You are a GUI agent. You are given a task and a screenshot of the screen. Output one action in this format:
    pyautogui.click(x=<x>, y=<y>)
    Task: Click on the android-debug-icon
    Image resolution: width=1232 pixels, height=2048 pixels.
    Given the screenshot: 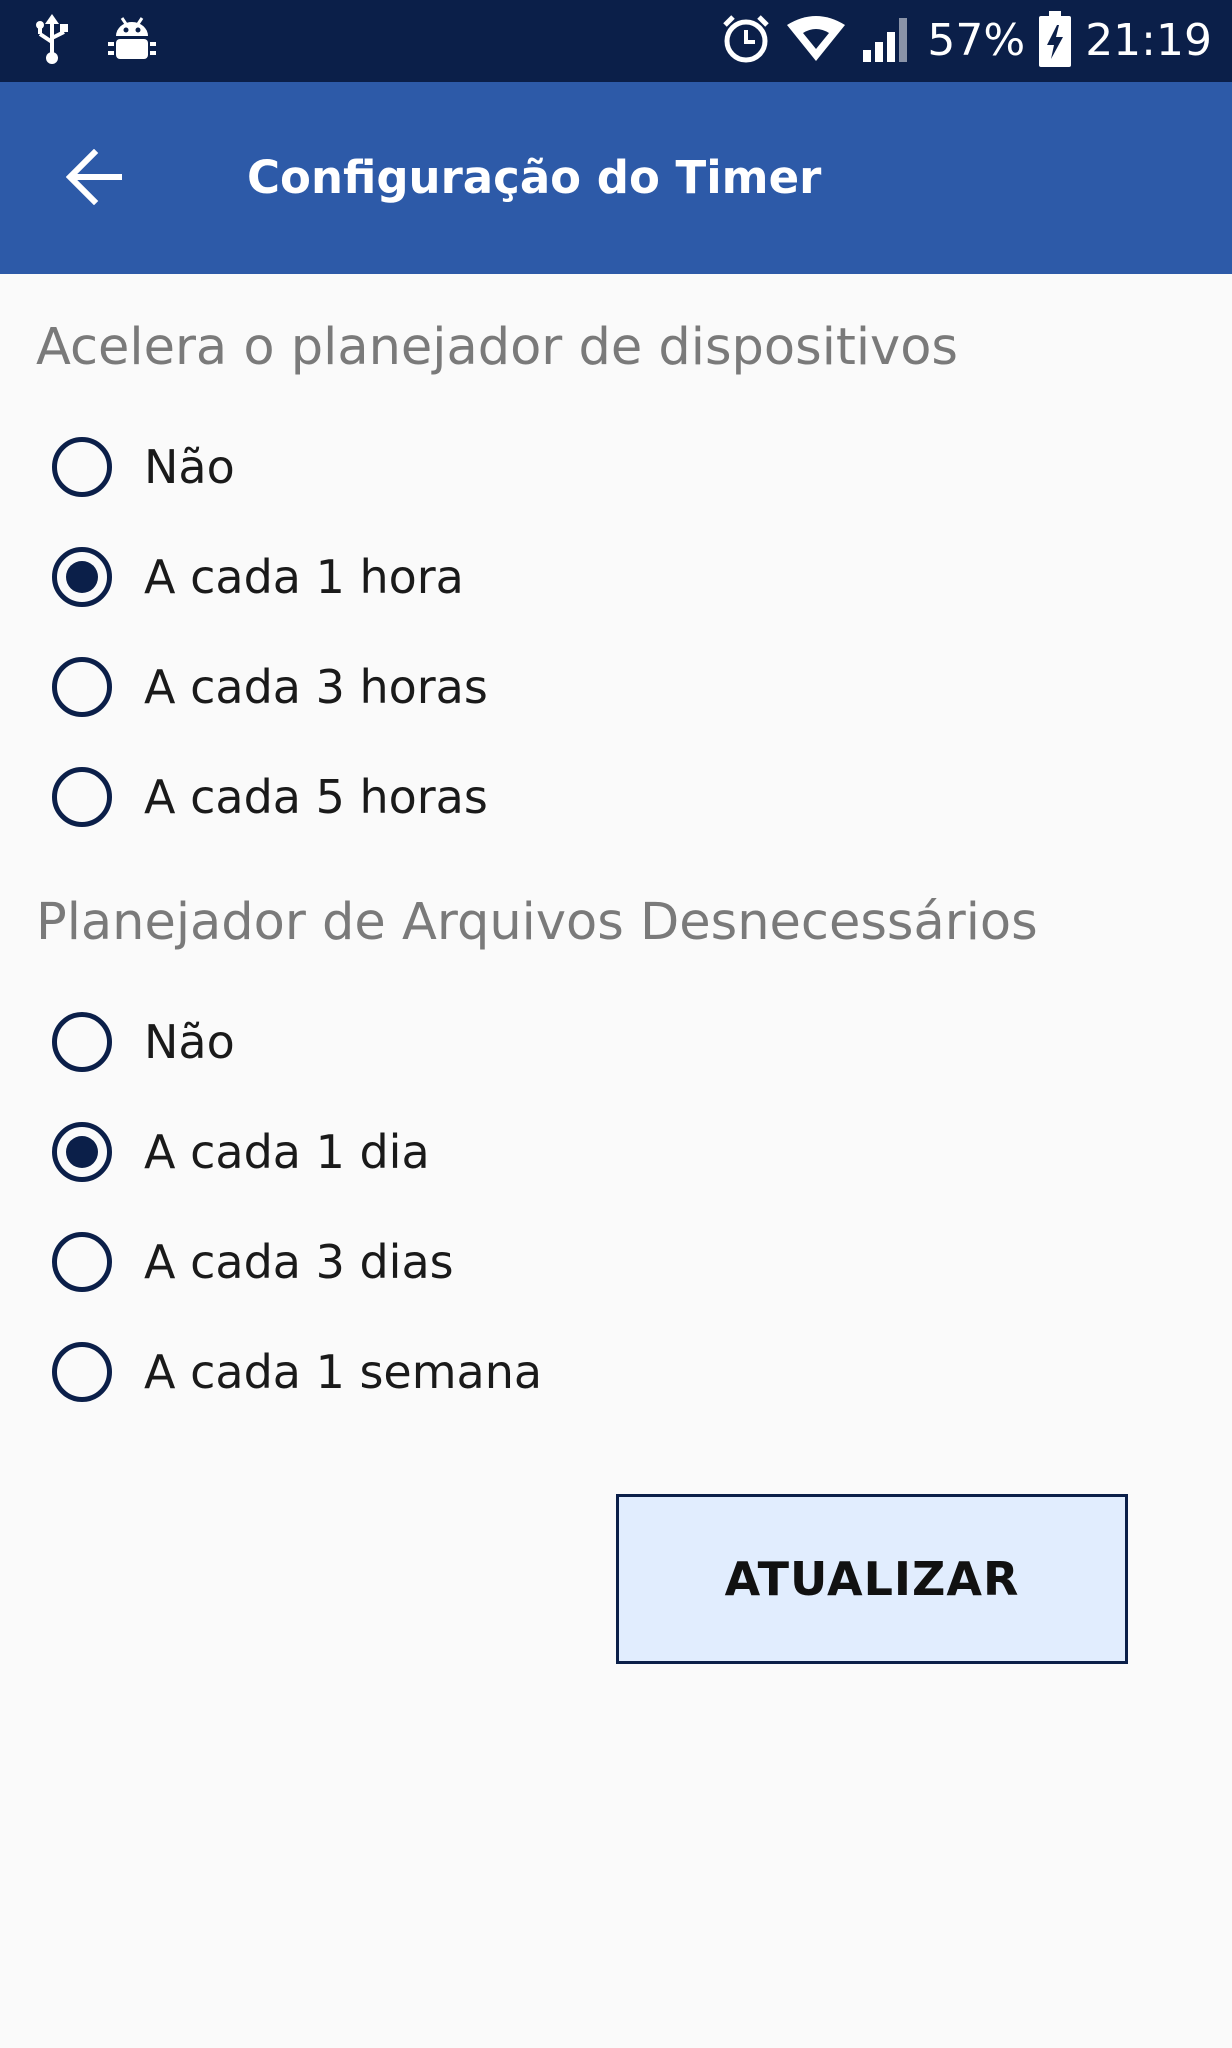 What is the action you would take?
    pyautogui.click(x=132, y=41)
    